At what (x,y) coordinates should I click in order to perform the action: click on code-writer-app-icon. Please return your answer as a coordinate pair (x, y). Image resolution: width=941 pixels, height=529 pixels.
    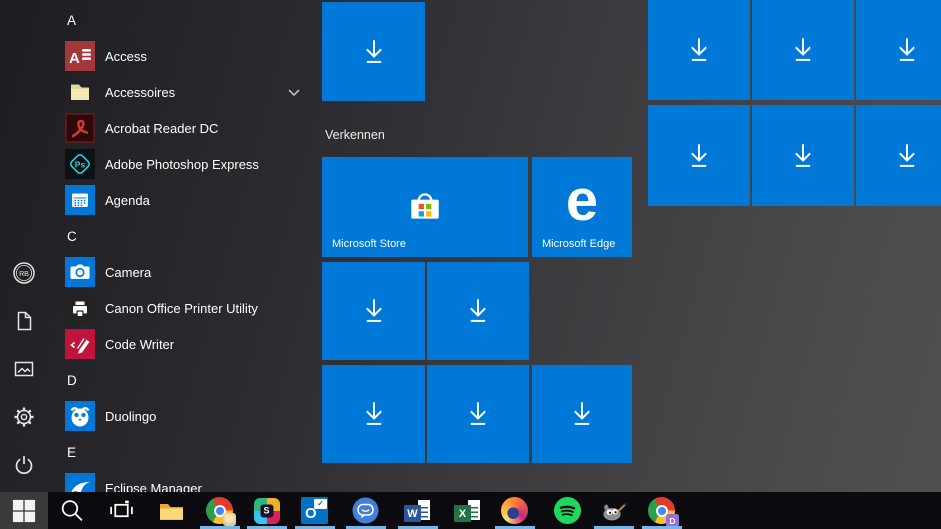
    Looking at the image, I should click on (80, 344).